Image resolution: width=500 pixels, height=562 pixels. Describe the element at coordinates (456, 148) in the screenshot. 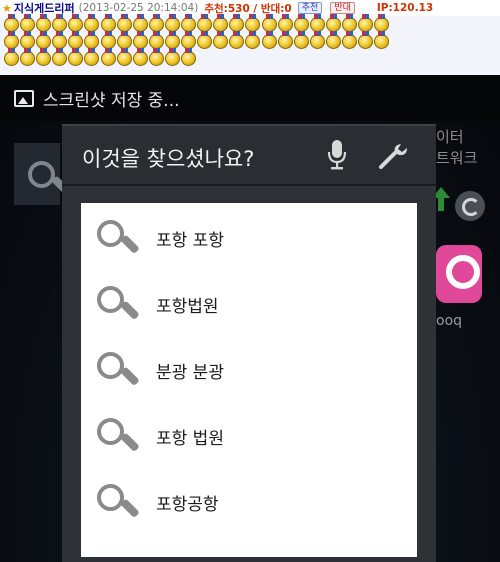

I see `background-widget-text: 이터 트워크` at that location.